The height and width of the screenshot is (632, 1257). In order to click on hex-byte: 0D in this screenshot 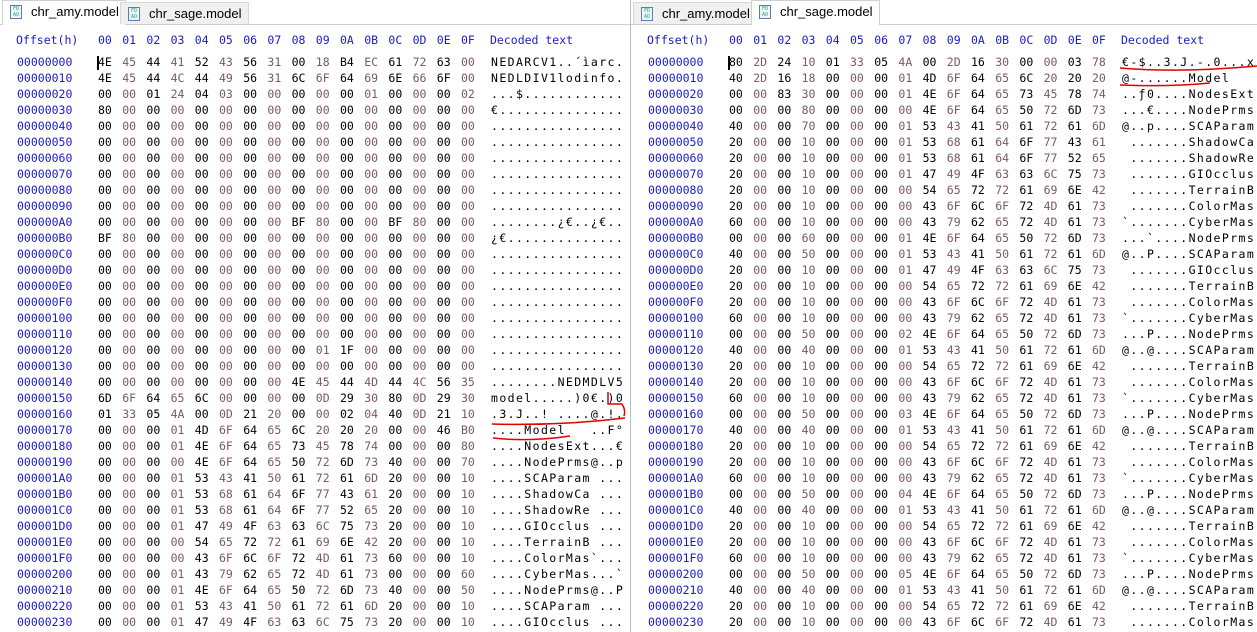, I will do `click(323, 398)`.